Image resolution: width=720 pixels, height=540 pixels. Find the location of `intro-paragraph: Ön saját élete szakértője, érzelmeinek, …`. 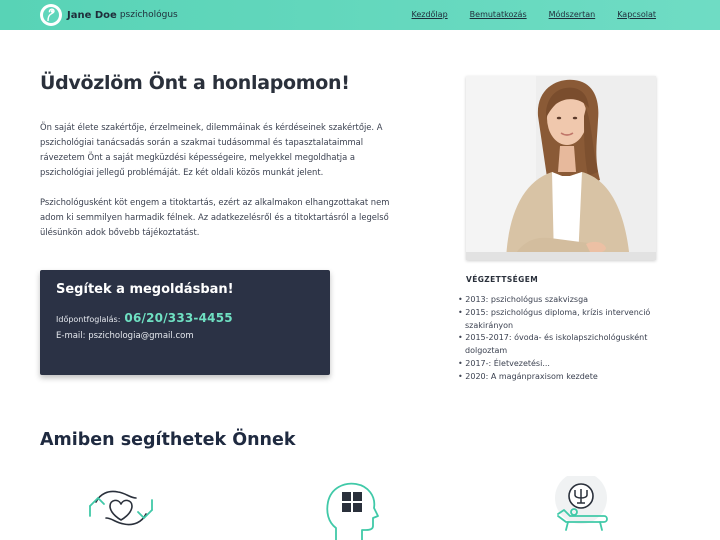

intro-paragraph: Ön saját élete szakértője, érzelmeinek, … is located at coordinates (211, 149).